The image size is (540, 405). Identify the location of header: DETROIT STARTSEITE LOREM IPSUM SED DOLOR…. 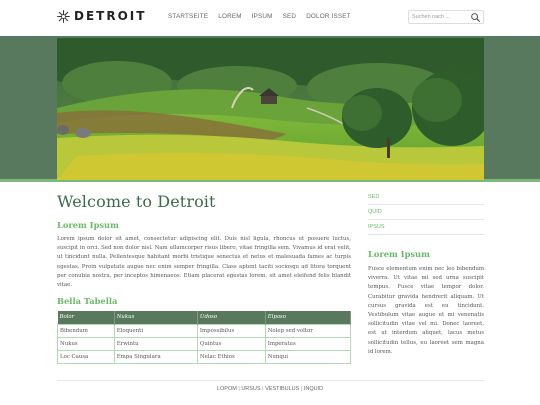
(270, 18).